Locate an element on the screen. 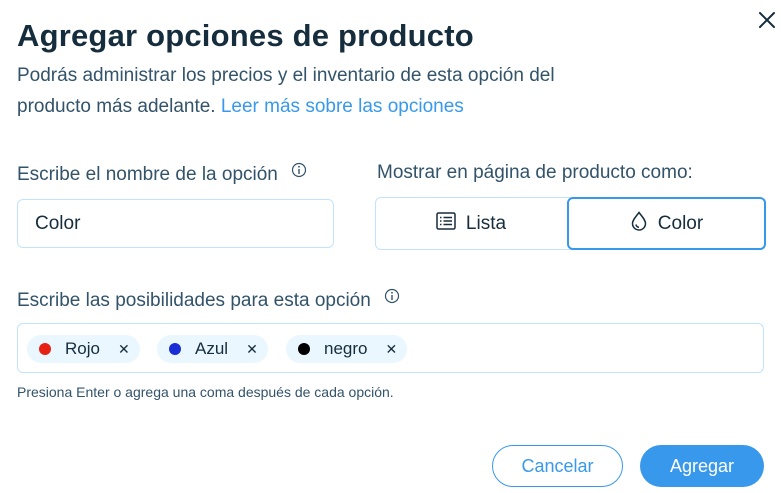 Image resolution: width=781 pixels, height=493 pixels. close-icon is located at coordinates (767, 20).